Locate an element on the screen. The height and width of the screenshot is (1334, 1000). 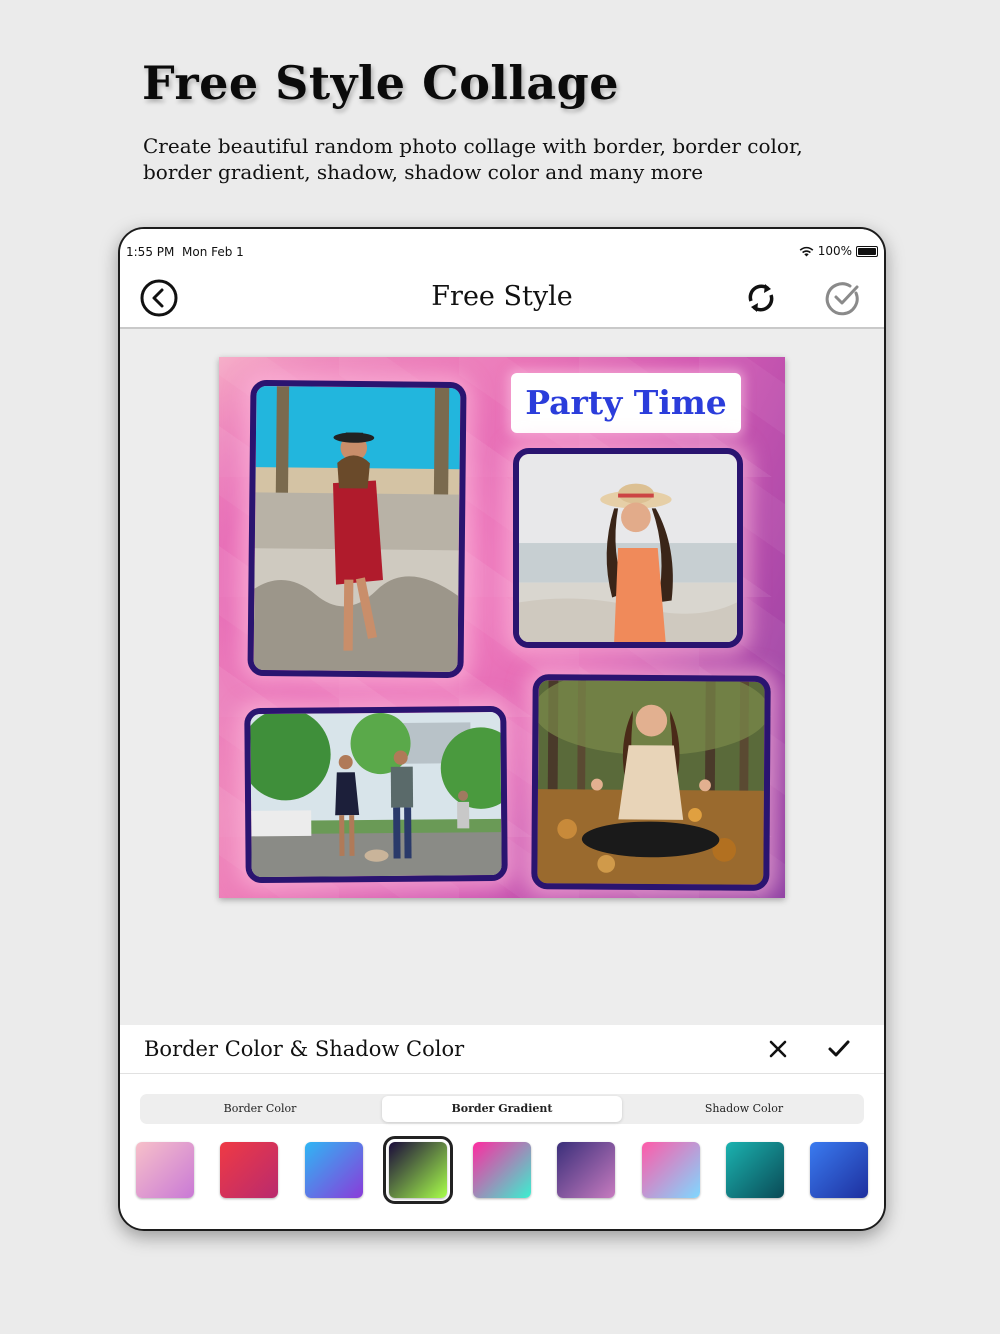
status-right: 100% is located at coordinates (838, 251).